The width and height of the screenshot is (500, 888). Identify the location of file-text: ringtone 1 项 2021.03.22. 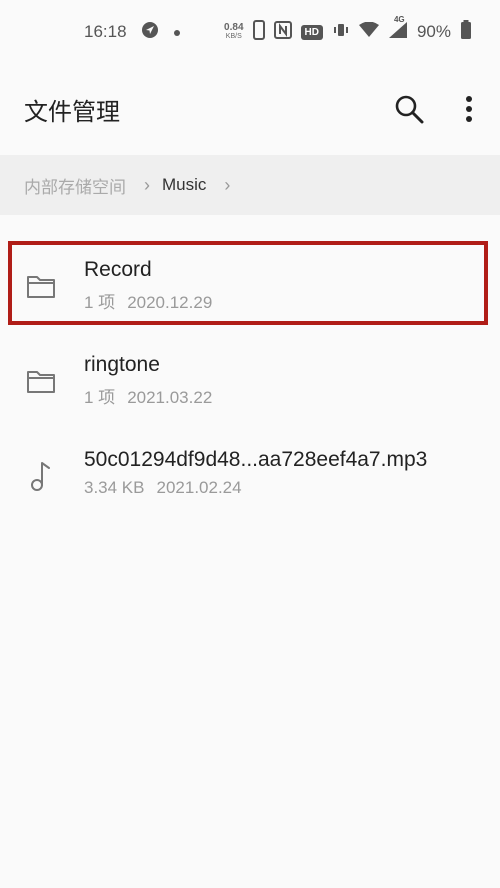
(148, 380).